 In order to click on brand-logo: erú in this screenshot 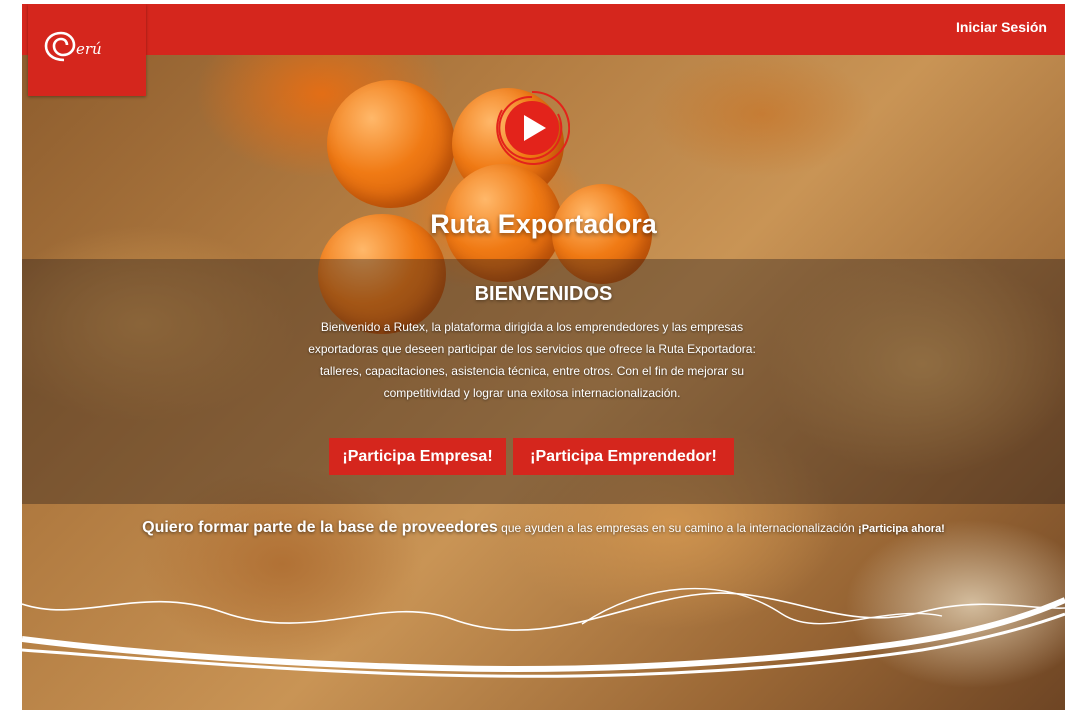, I will do `click(87, 50)`.